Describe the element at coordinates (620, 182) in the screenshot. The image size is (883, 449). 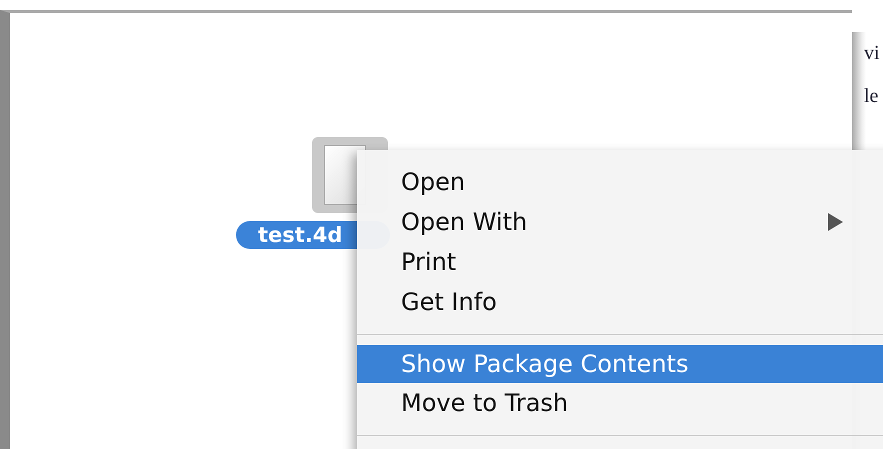
I see `menu-item: Open` at that location.